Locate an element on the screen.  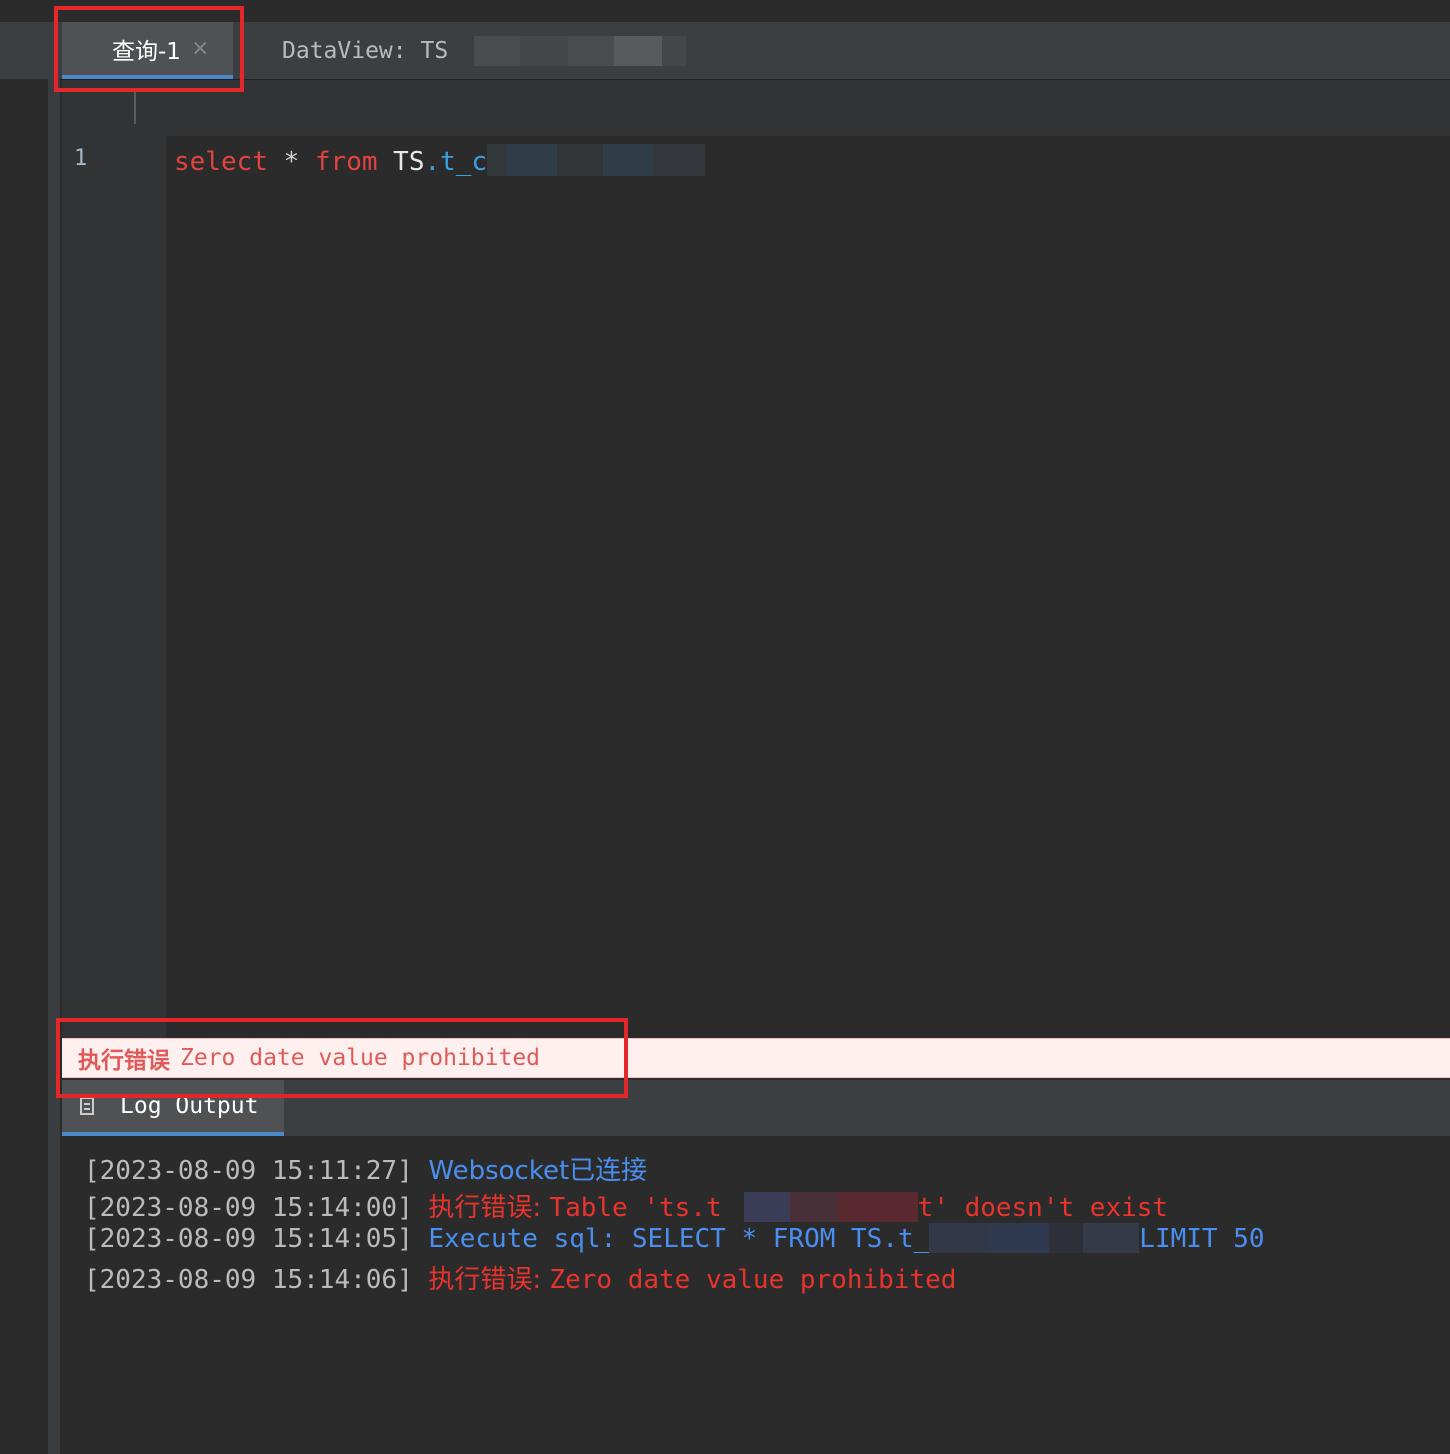
log-message: Execute sql: SELECT * FROM TS.t_ is located at coordinates (679, 1239).